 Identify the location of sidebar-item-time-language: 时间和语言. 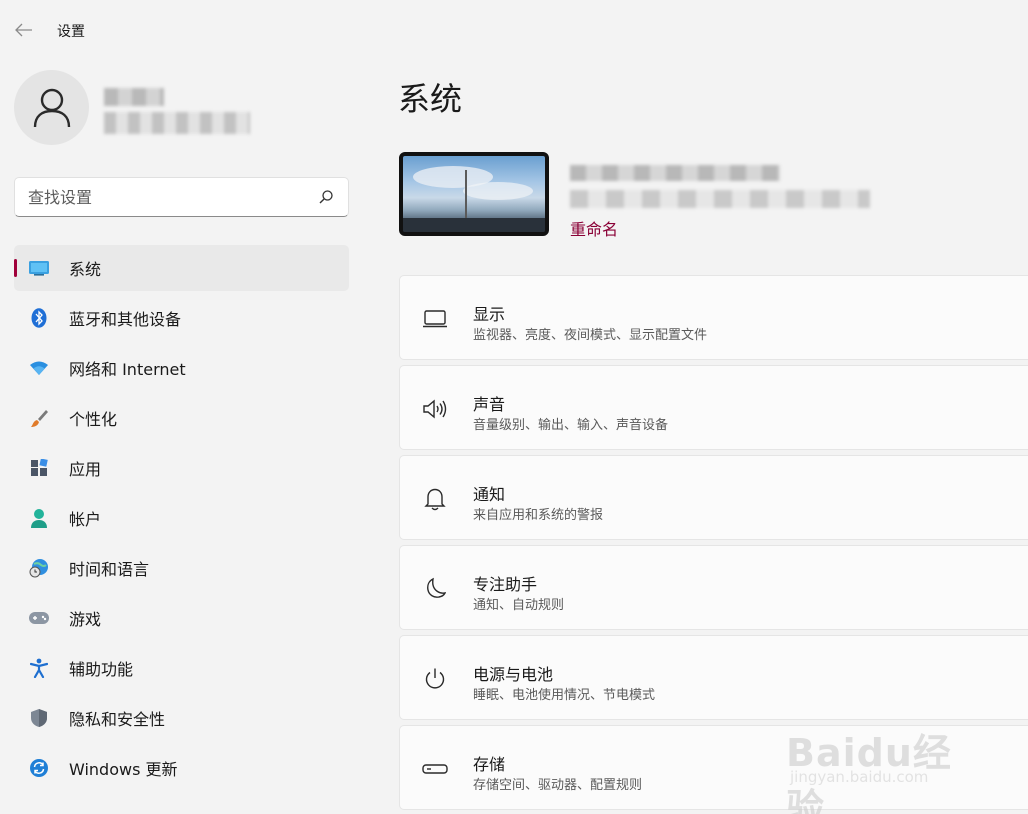
(181, 568).